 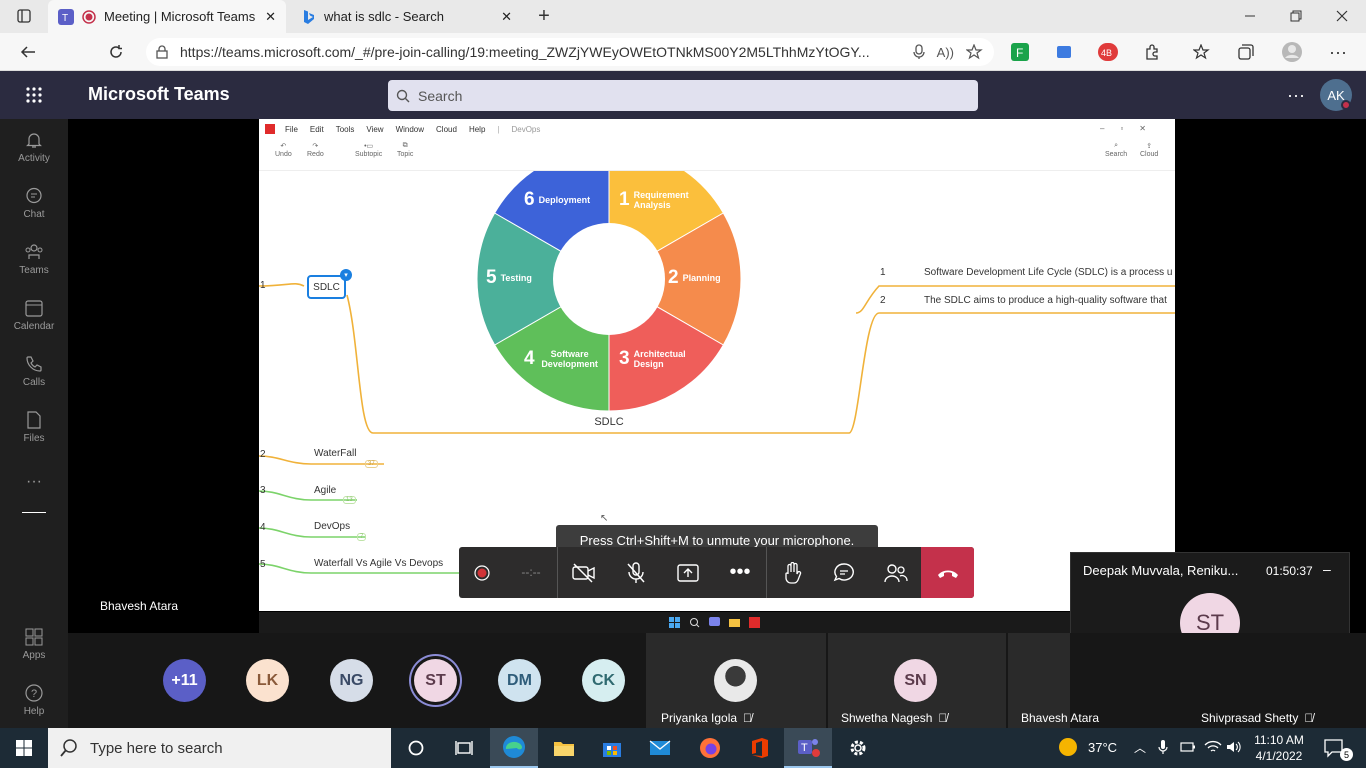 What do you see at coordinates (407, 16) in the screenshot?
I see `tab-bing-search: what is sdlc - Search ✕` at bounding box center [407, 16].